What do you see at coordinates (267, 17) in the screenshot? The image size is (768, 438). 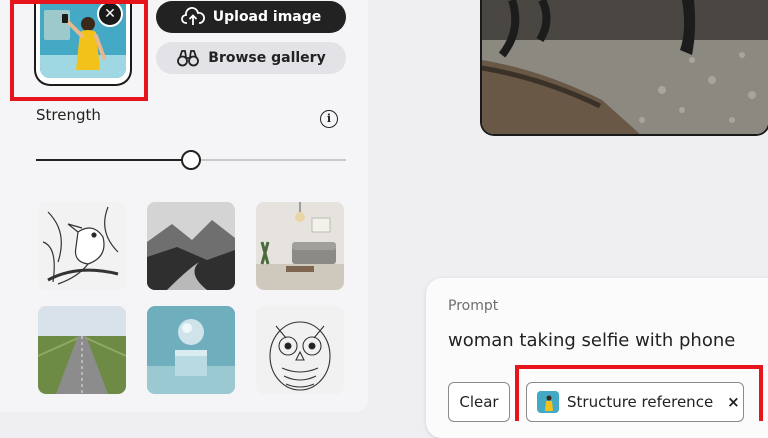 I see `upload-image-label: Upload image` at bounding box center [267, 17].